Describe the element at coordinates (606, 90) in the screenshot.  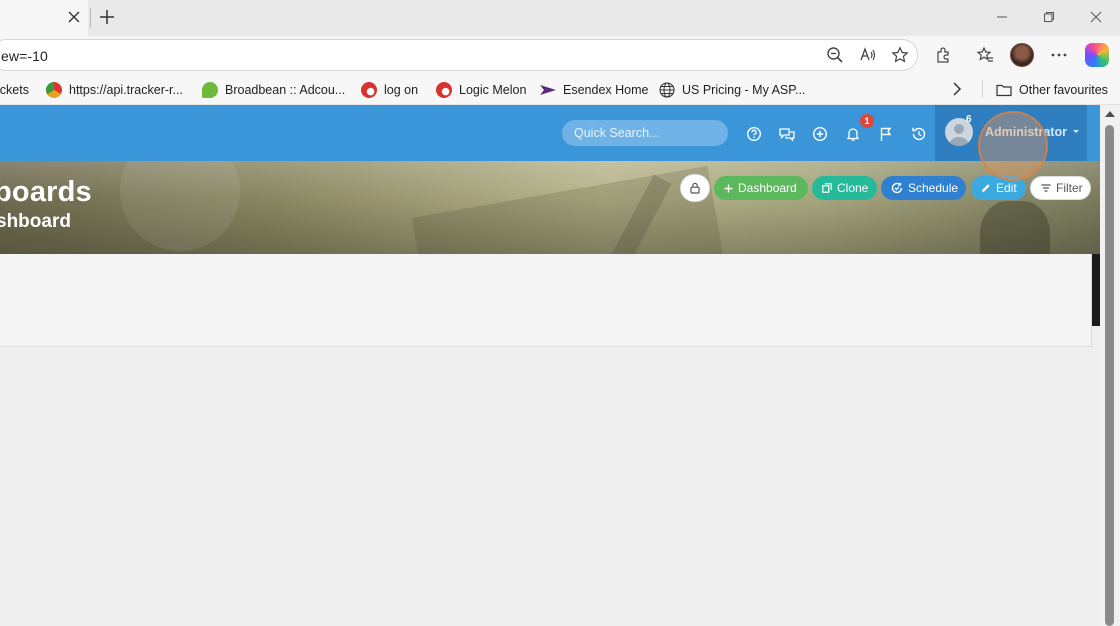
I see `favourite-label: Esendex Home` at that location.